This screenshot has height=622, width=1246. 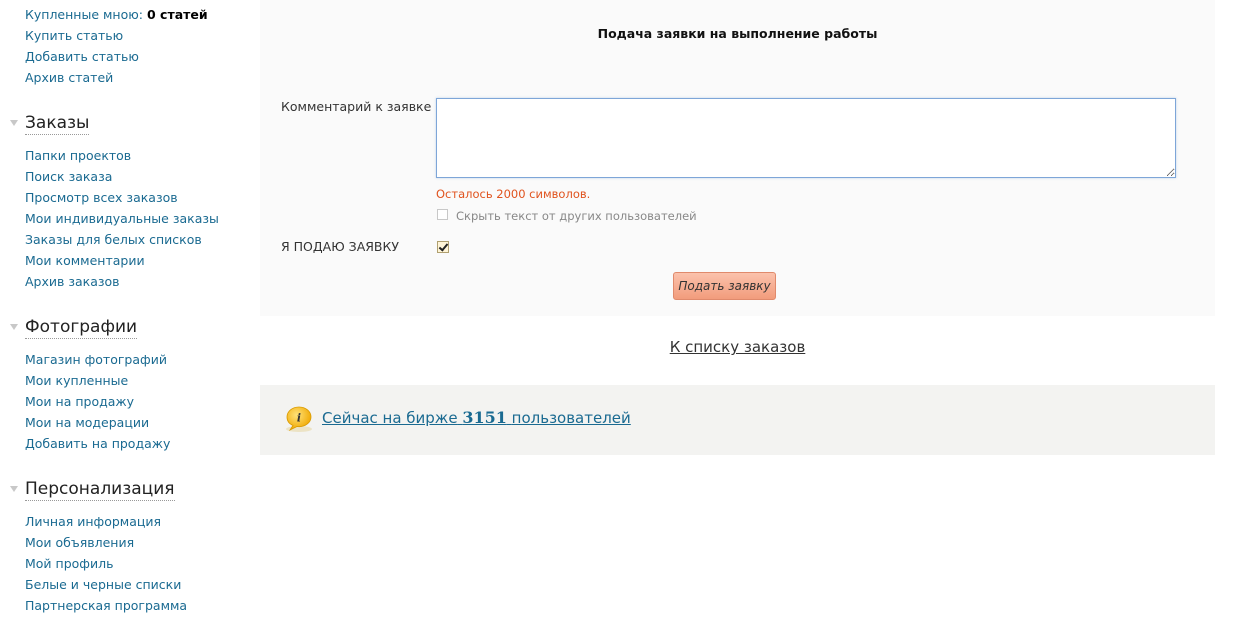 I want to click on sidebar-item-bought: Купленные мною: 0 статей, so click(x=116, y=14).